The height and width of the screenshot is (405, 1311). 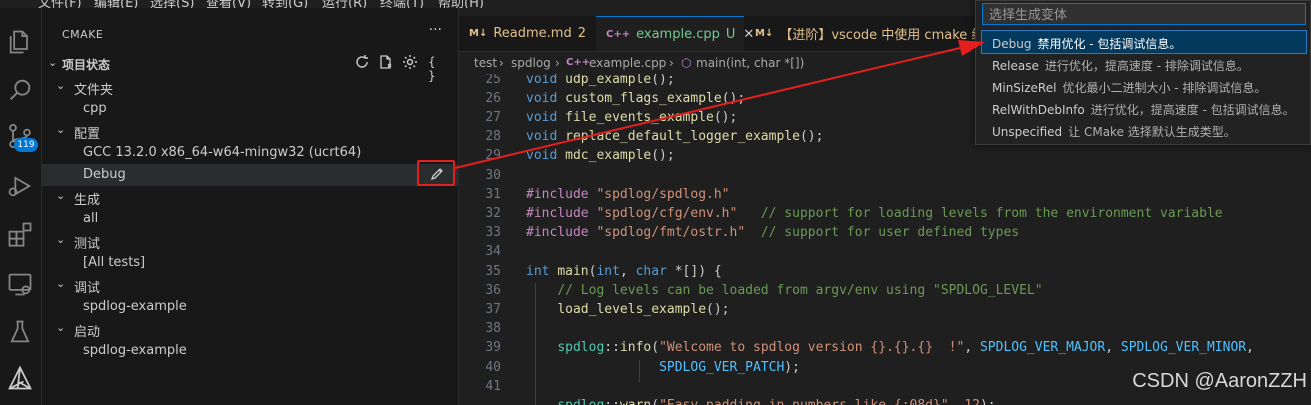 What do you see at coordinates (250, 175) in the screenshot?
I see `tree-item-build-variant: Debug` at bounding box center [250, 175].